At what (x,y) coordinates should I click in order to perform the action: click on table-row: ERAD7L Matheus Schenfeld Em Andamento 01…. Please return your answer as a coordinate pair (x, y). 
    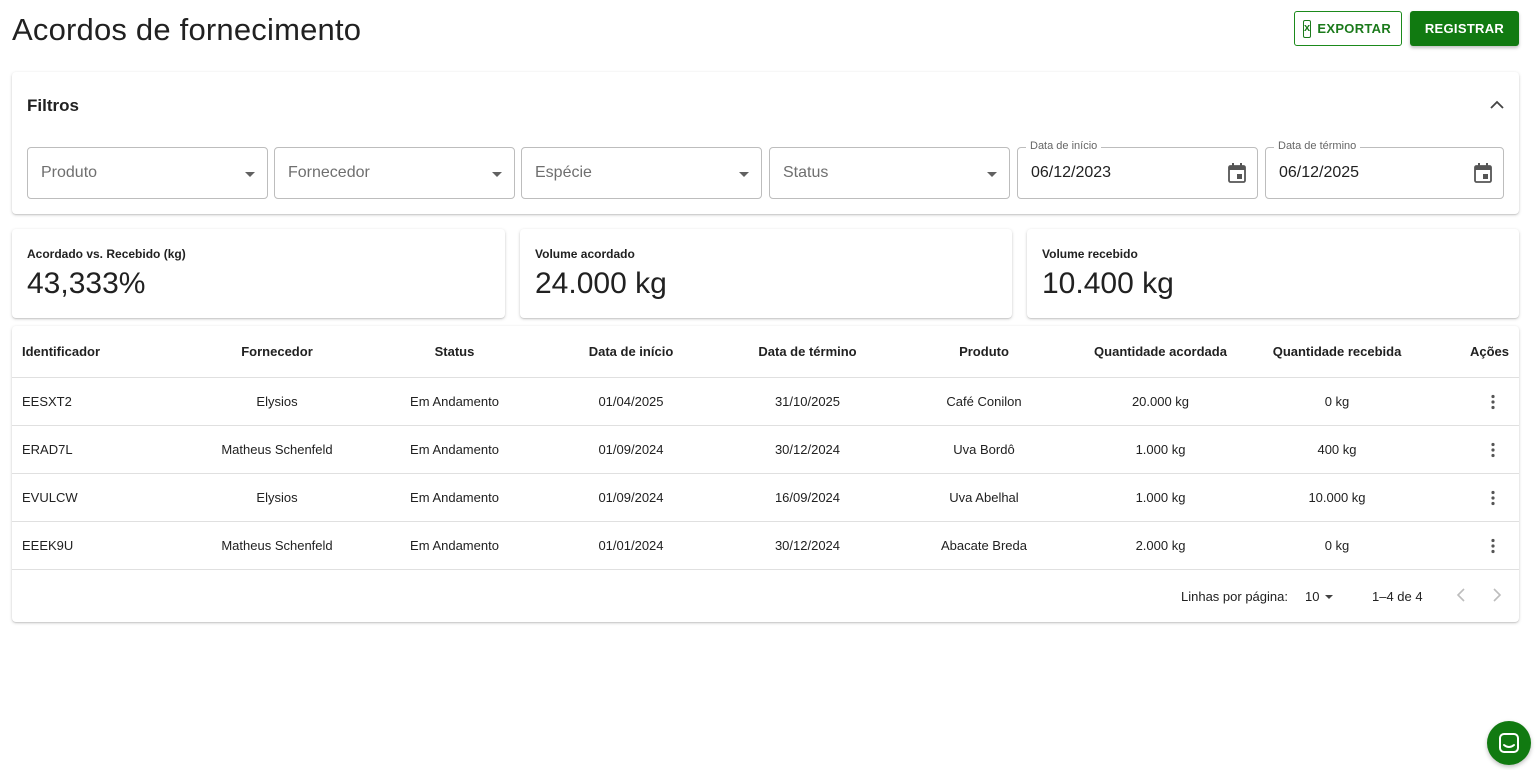
    Looking at the image, I should click on (765, 450).